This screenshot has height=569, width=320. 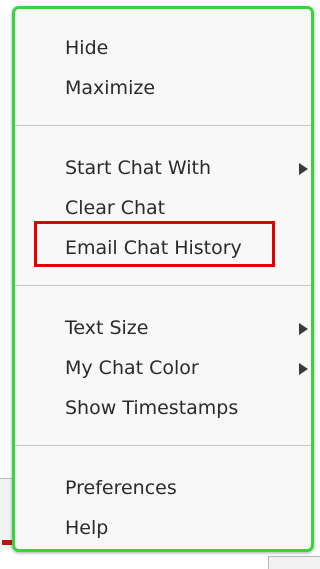 I want to click on menu-item-label: Clear Chat, so click(x=115, y=208).